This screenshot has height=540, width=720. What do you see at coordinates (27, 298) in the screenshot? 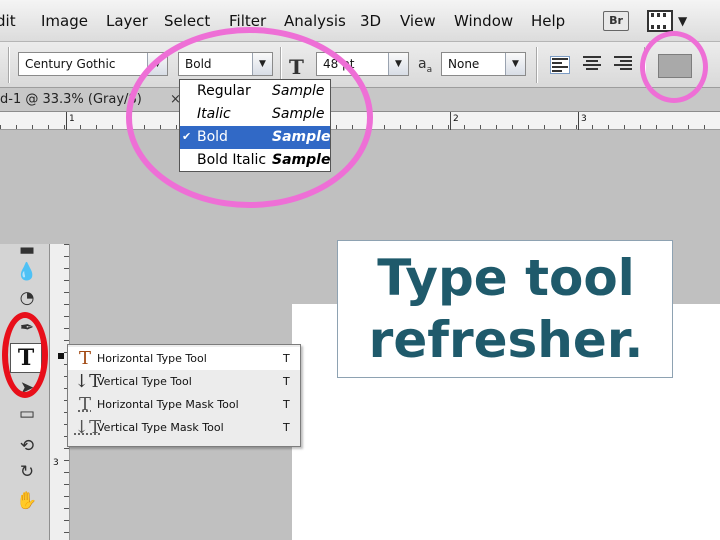
I see `dodge-tool-icon: ◔` at bounding box center [27, 298].